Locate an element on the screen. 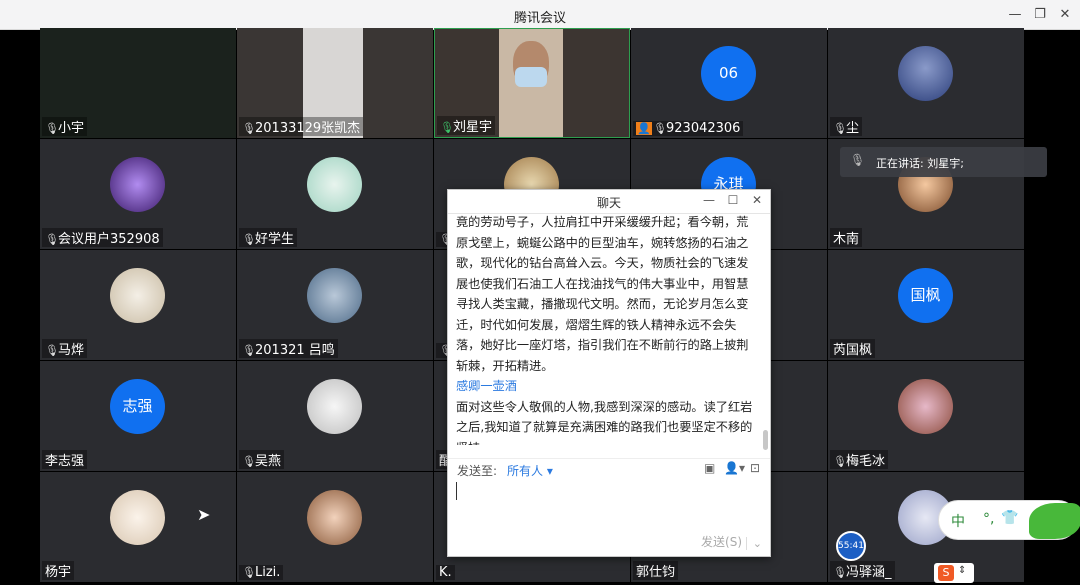  chat-title: 聊天 is located at coordinates (608, 203).